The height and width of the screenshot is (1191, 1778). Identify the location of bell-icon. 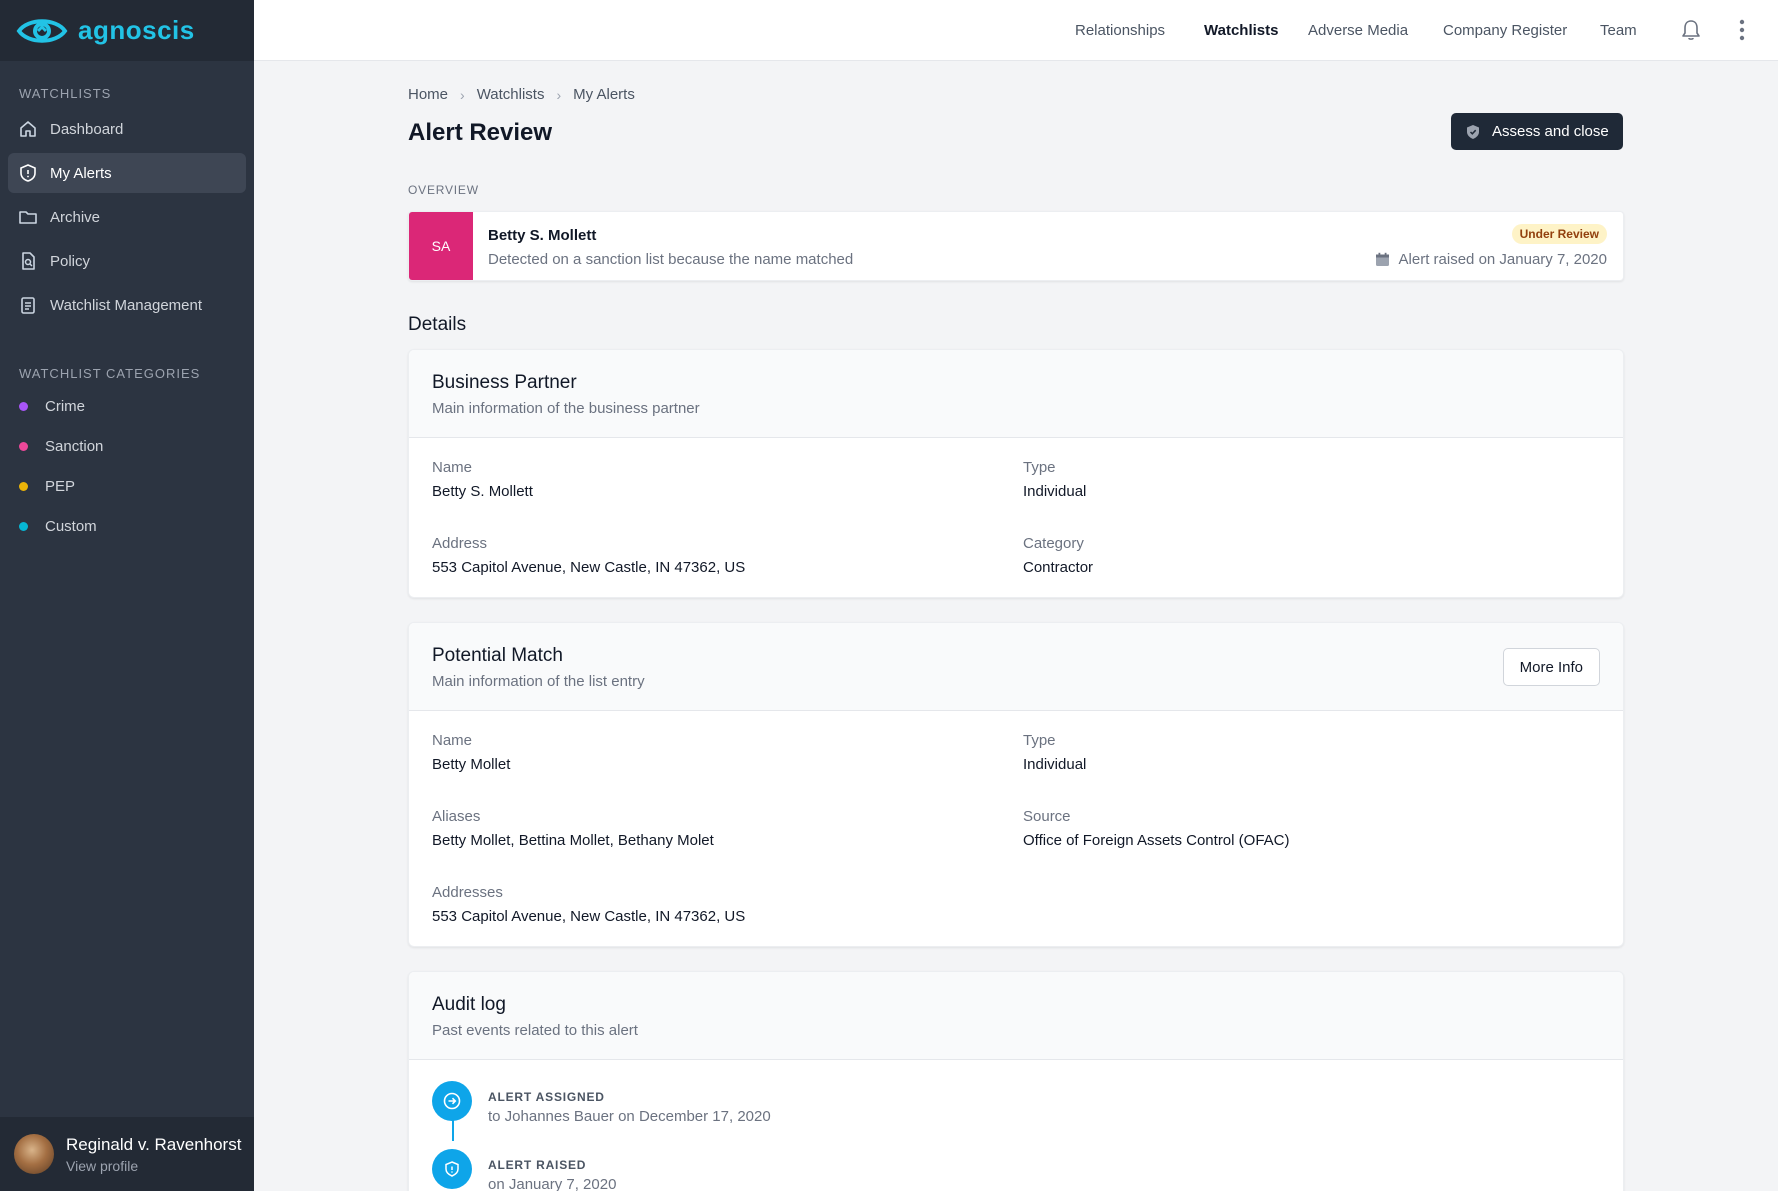
(1691, 30).